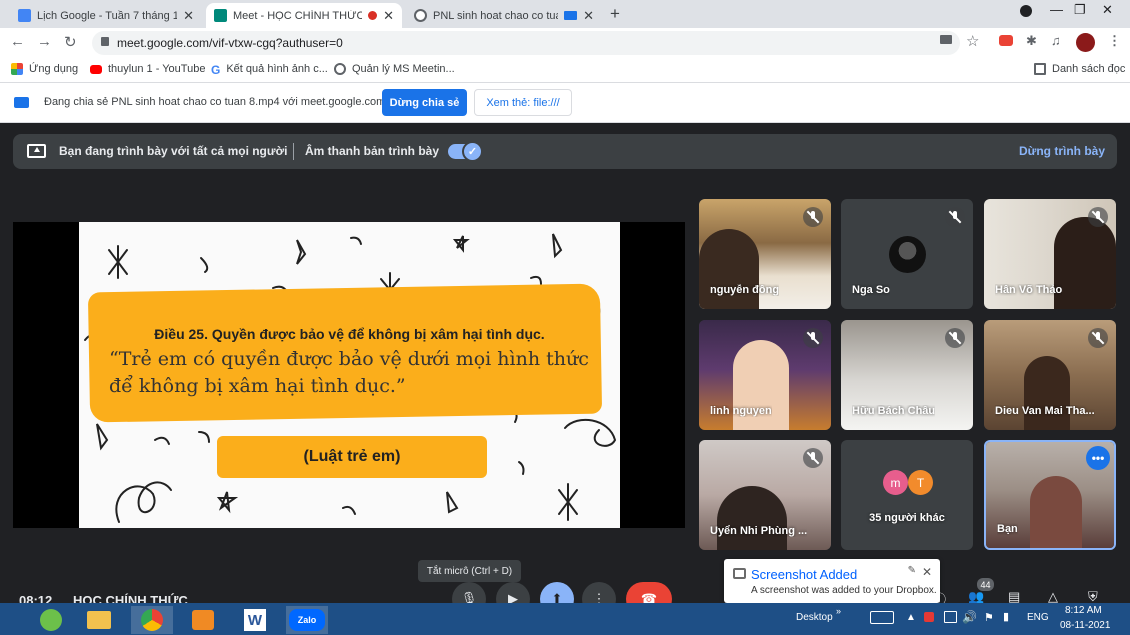 The image size is (1130, 635). Describe the element at coordinates (1083, 610) in the screenshot. I see `taskbar-time: 8:12 AM` at that location.